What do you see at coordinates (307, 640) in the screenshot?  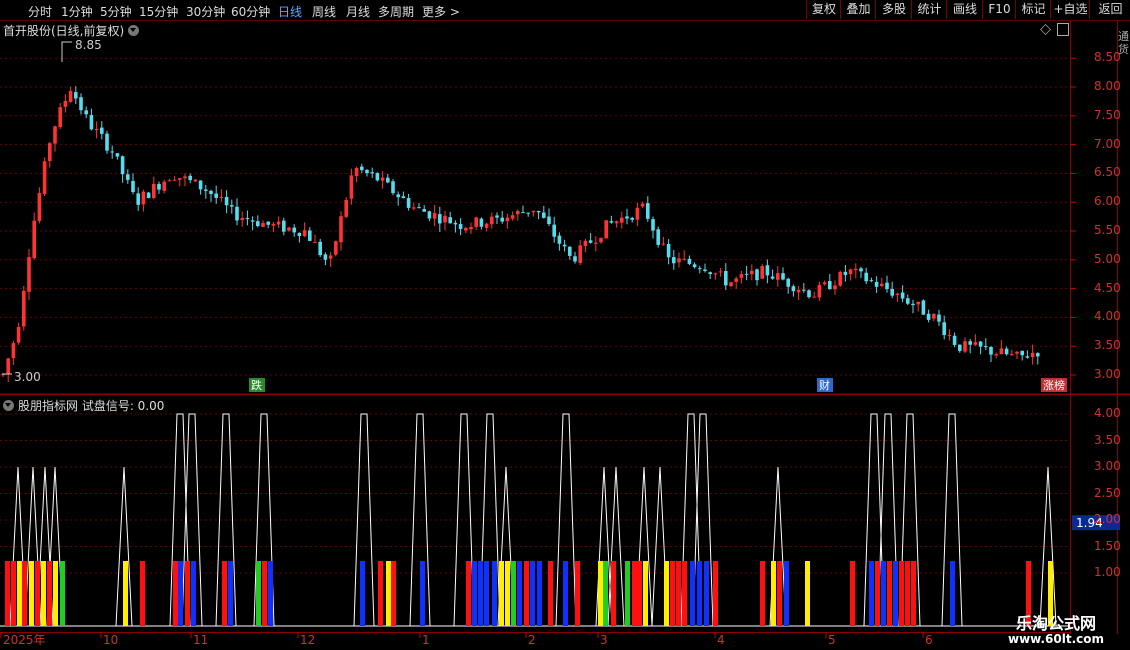 I see `time-axis-label: 12` at bounding box center [307, 640].